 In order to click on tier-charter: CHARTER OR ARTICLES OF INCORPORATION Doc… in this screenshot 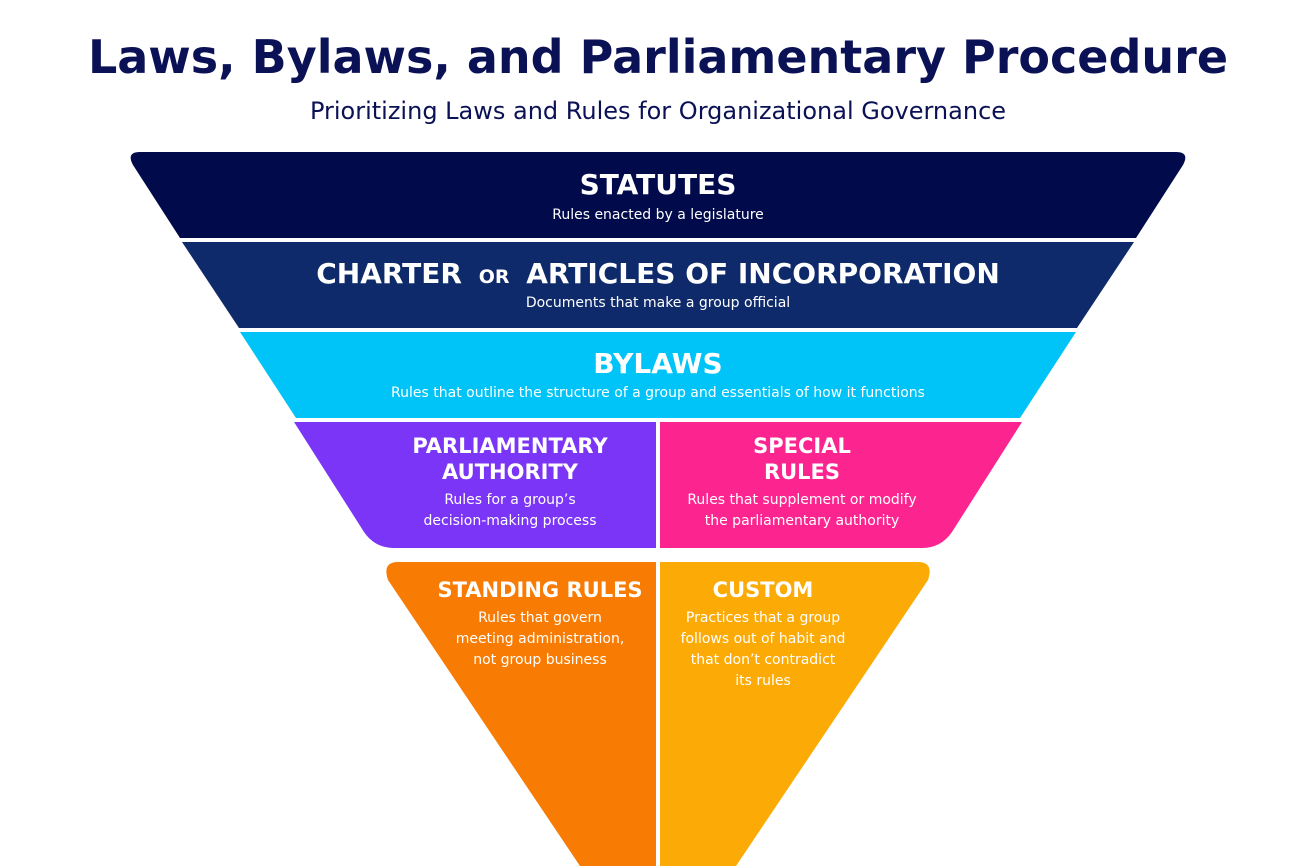, I will do `click(658, 285)`.